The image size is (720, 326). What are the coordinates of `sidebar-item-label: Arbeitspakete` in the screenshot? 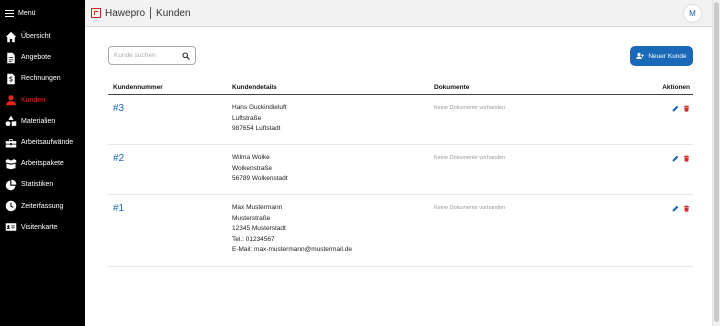 It's located at (42, 164).